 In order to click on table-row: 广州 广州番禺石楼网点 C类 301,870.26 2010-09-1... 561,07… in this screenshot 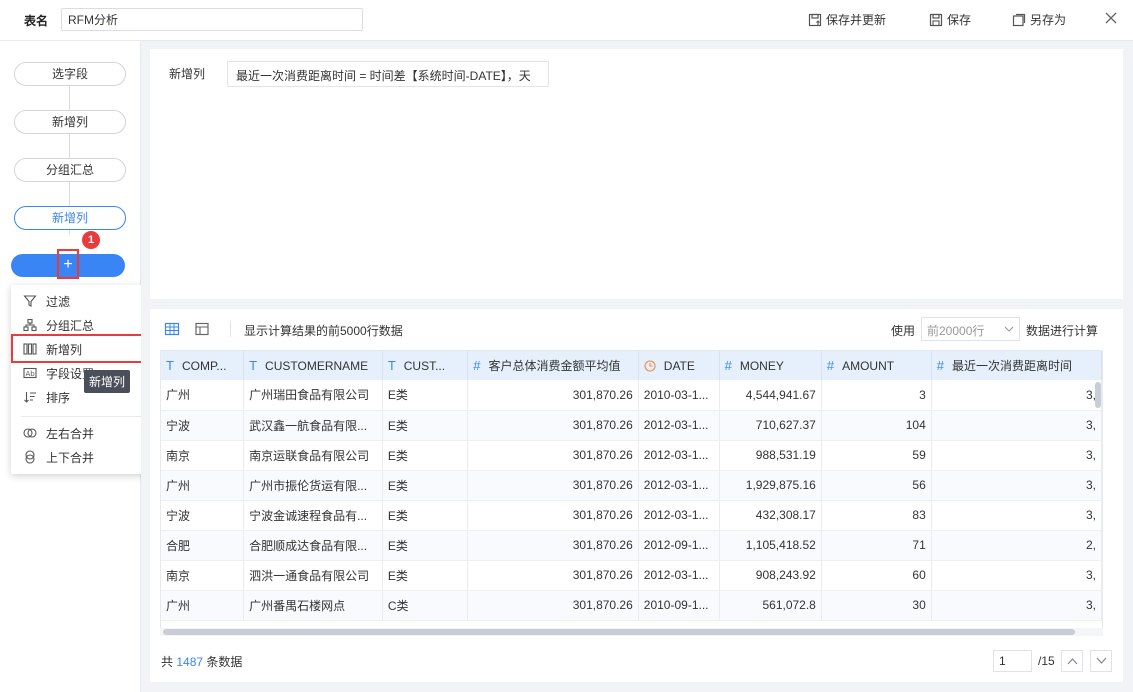, I will do `click(631, 605)`.